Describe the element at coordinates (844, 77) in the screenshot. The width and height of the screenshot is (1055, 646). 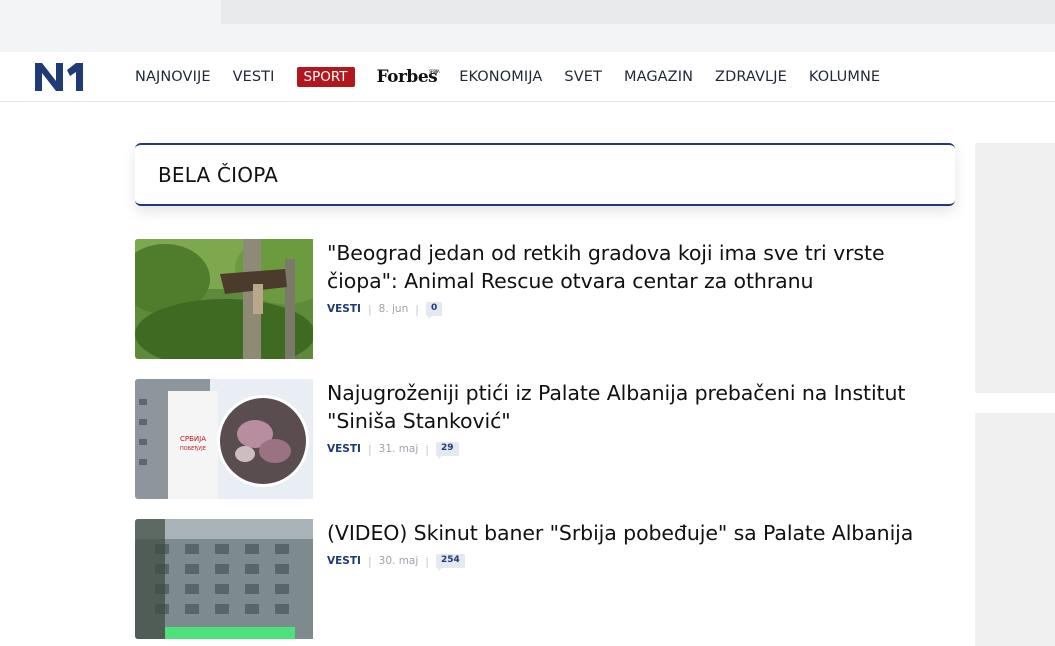
I see `nav-kolumne: KOLUMNE` at that location.